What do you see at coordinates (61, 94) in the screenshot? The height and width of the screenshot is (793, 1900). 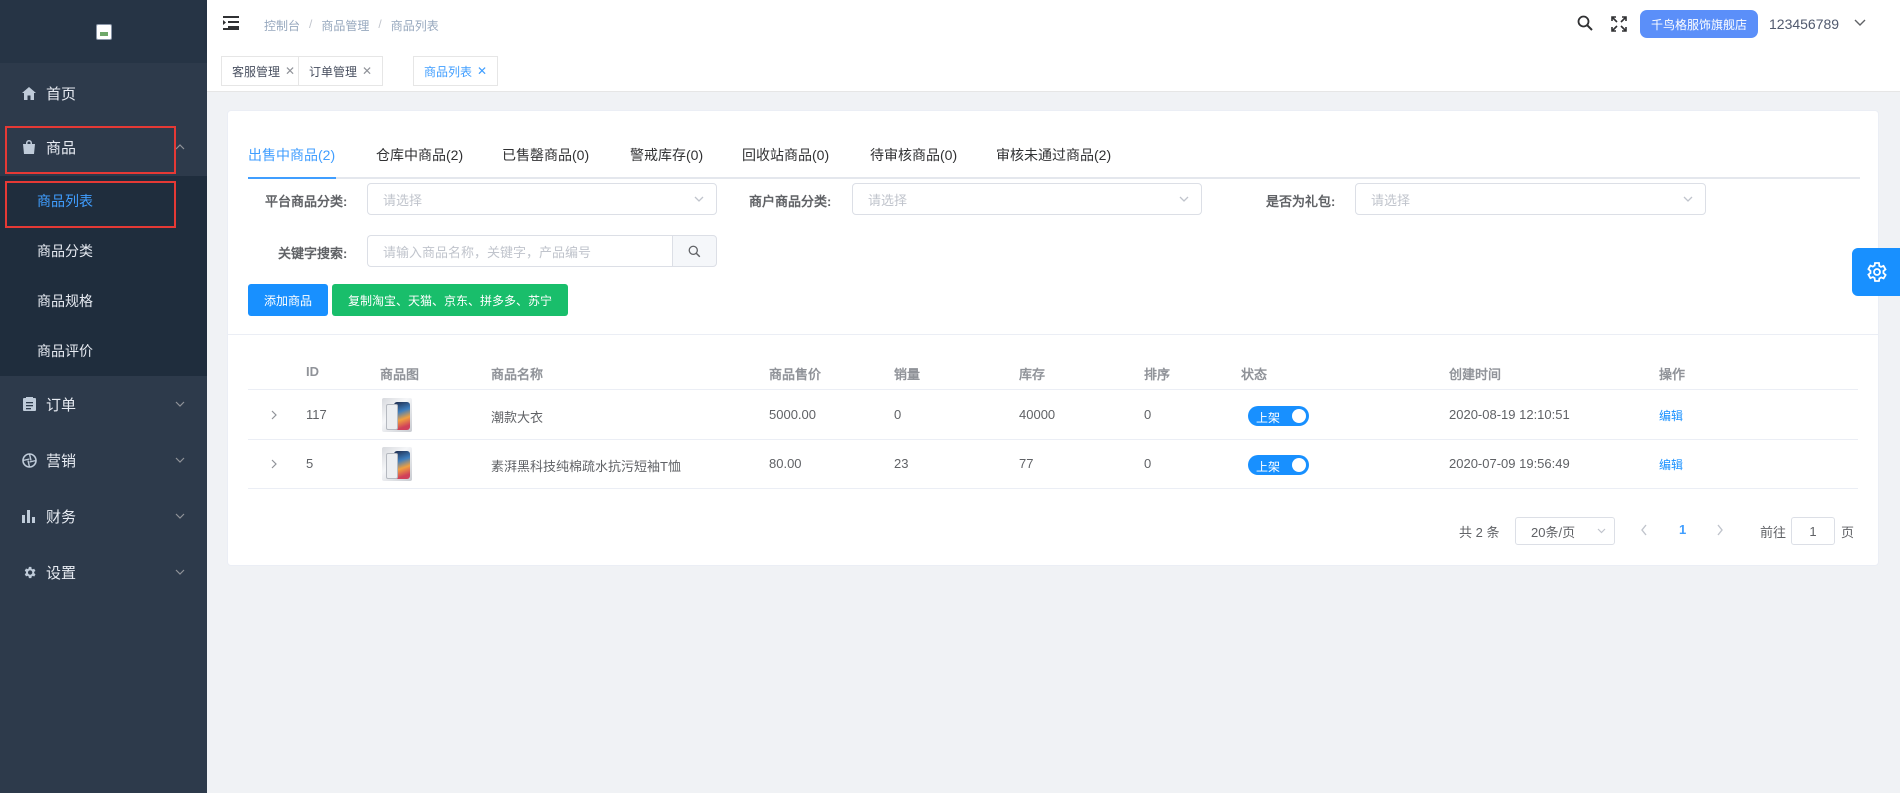 I see `sidebar-item-label: 首页` at bounding box center [61, 94].